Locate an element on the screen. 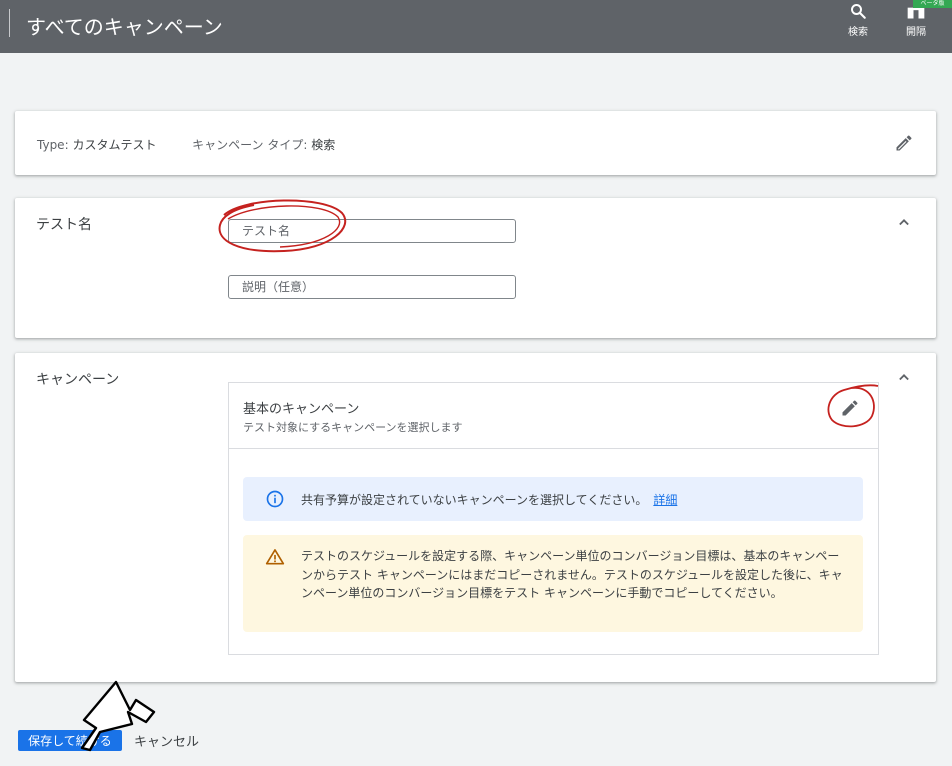 The height and width of the screenshot is (766, 952). search-tool-label: 検索 is located at coordinates (858, 32).